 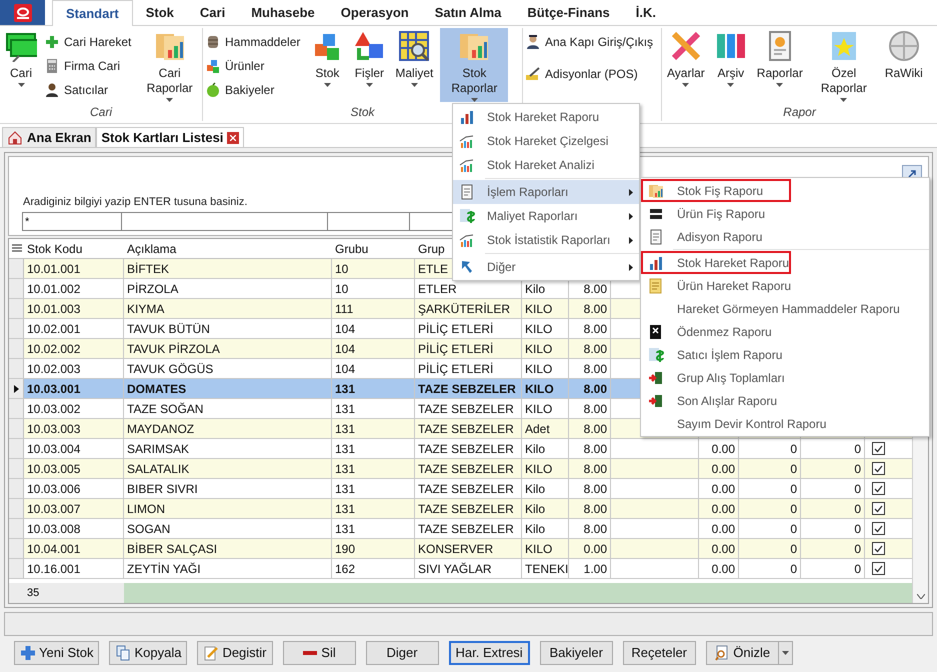 I want to click on group-label: Cari, so click(x=101, y=112).